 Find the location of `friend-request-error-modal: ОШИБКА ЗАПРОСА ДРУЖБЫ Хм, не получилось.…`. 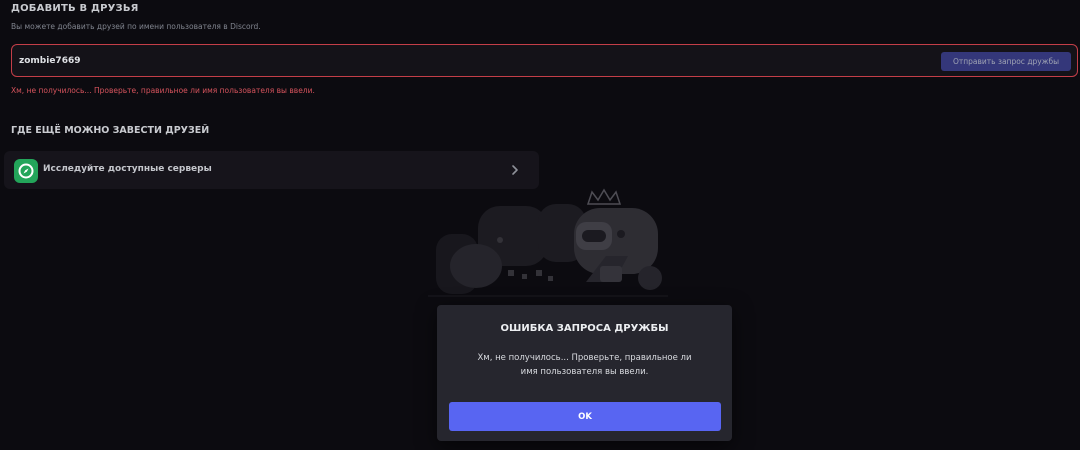

friend-request-error-modal: ОШИБКА ЗАПРОСА ДРУЖБЫ Хм, не получилось.… is located at coordinates (584, 373).